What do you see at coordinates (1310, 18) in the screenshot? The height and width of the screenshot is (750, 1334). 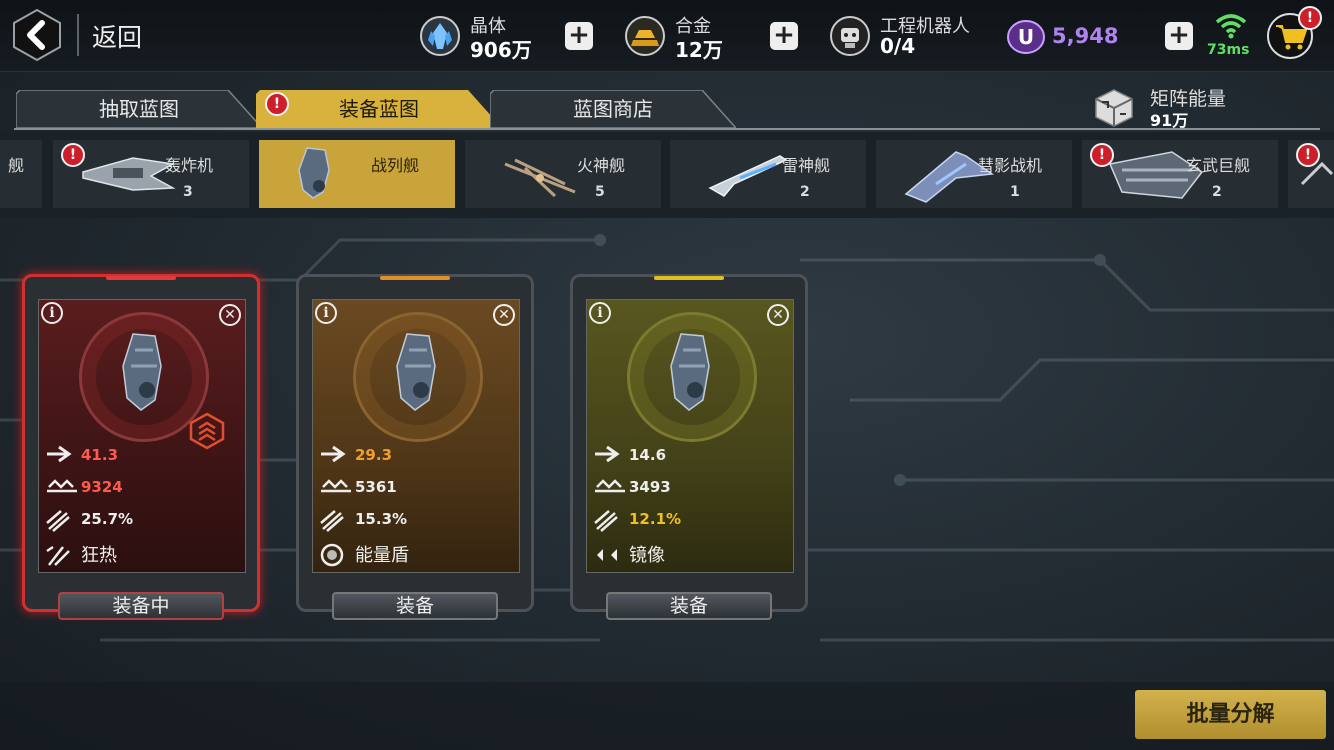 I see `cart-alert-badge: !` at bounding box center [1310, 18].